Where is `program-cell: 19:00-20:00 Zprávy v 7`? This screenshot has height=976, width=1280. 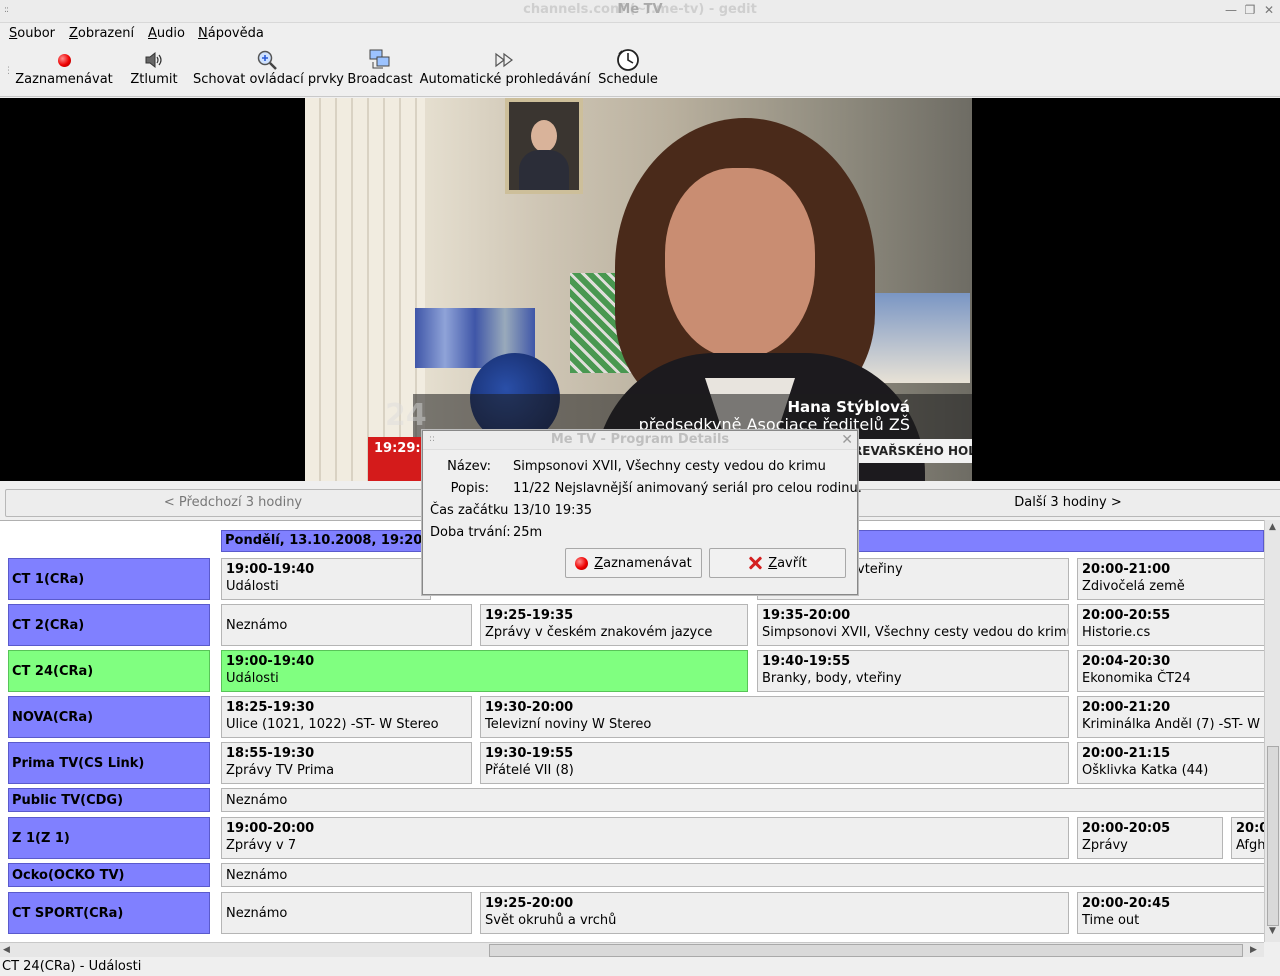 program-cell: 19:00-20:00 Zprávy v 7 is located at coordinates (645, 838).